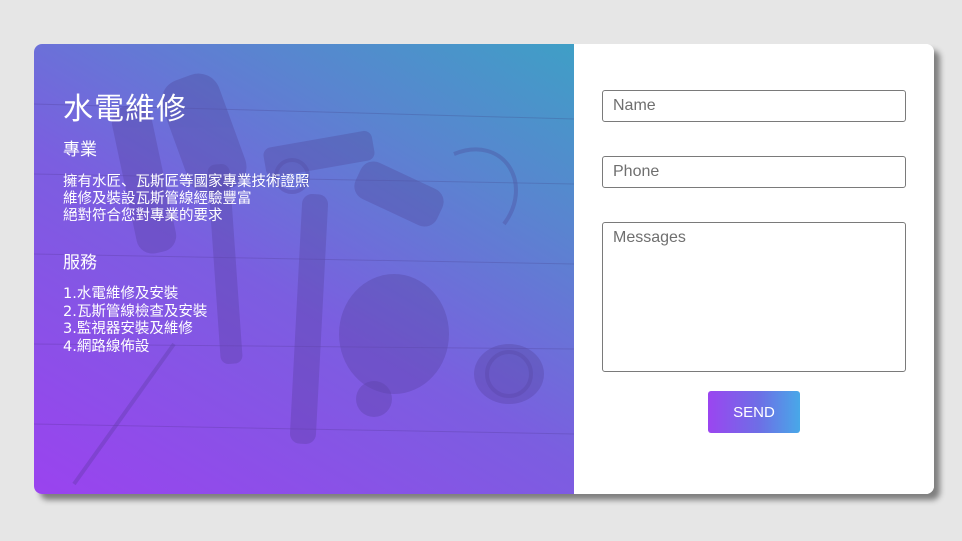 This screenshot has height=541, width=962. What do you see at coordinates (125, 109) in the screenshot?
I see `page-title: 水電維修` at bounding box center [125, 109].